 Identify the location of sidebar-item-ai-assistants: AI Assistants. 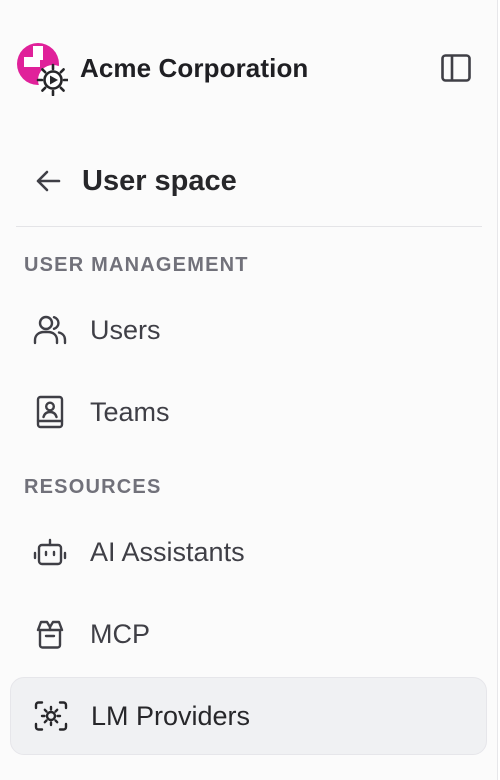
(248, 552).